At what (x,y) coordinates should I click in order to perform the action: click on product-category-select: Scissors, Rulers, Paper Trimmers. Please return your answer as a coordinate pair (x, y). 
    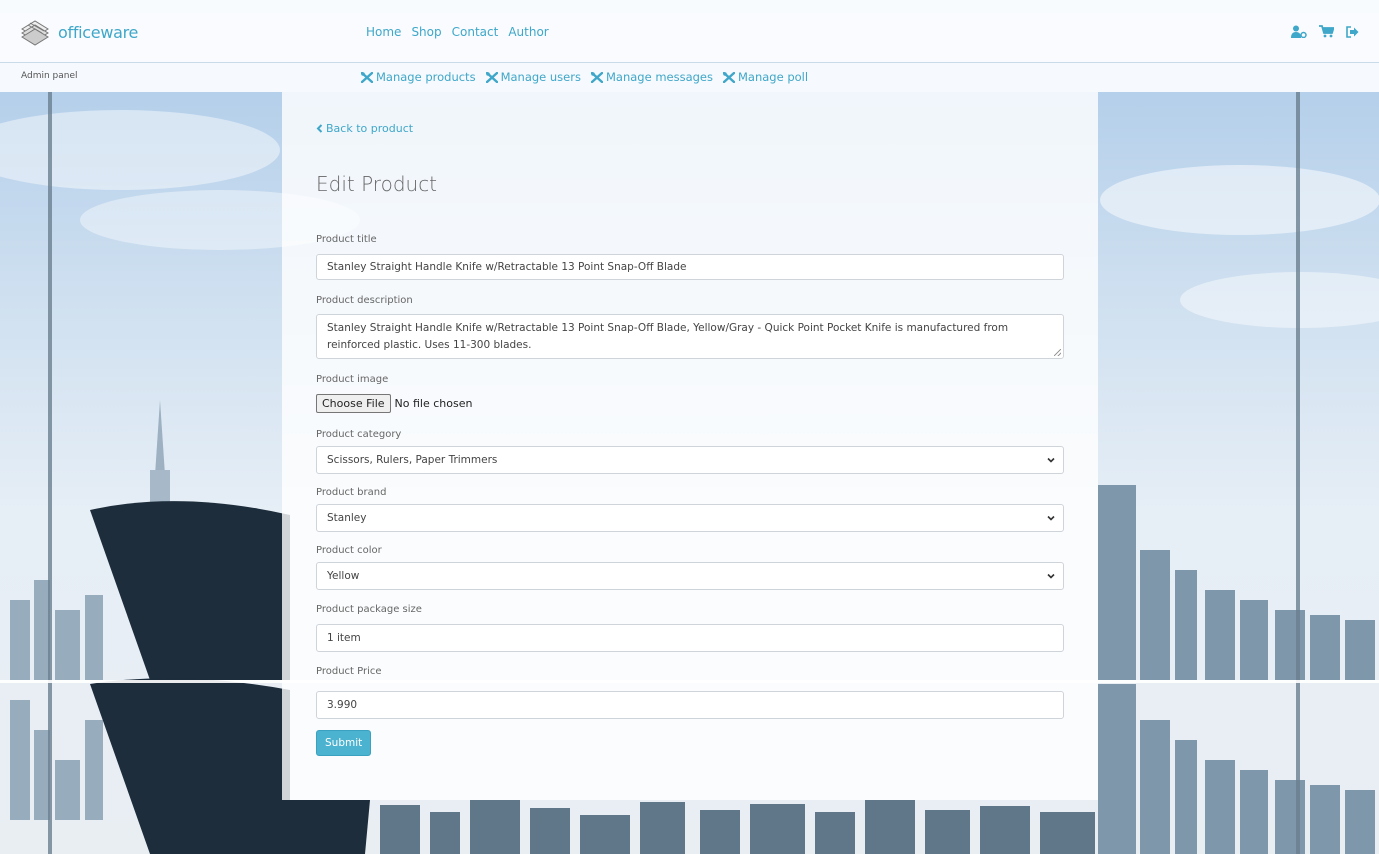
    Looking at the image, I should click on (690, 460).